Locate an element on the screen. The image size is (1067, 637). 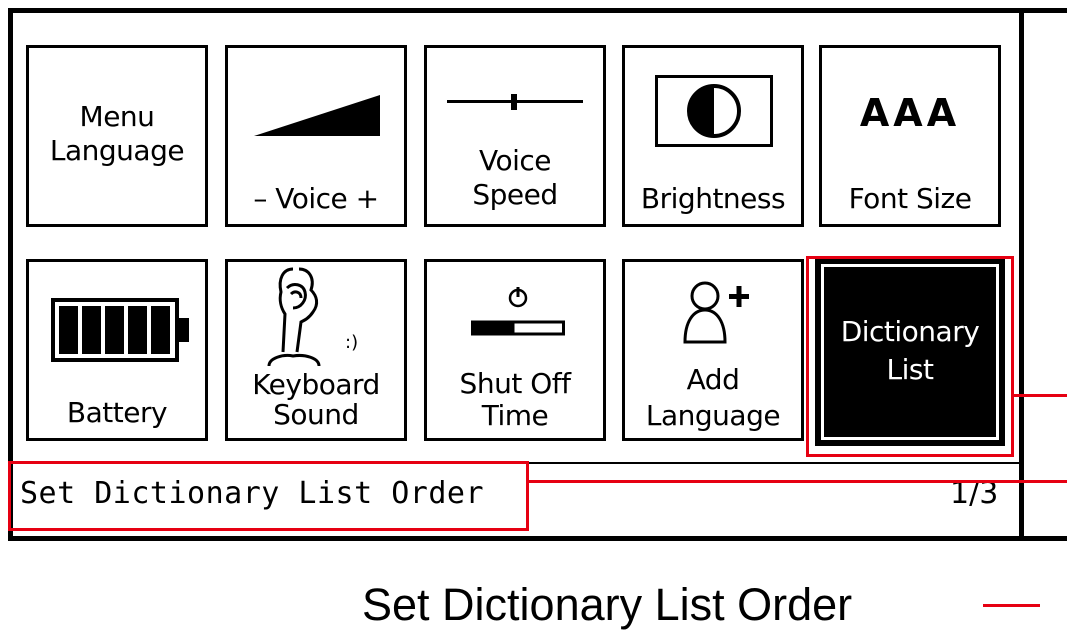
tile-voice-speed: Voice Speed is located at coordinates (515, 136).